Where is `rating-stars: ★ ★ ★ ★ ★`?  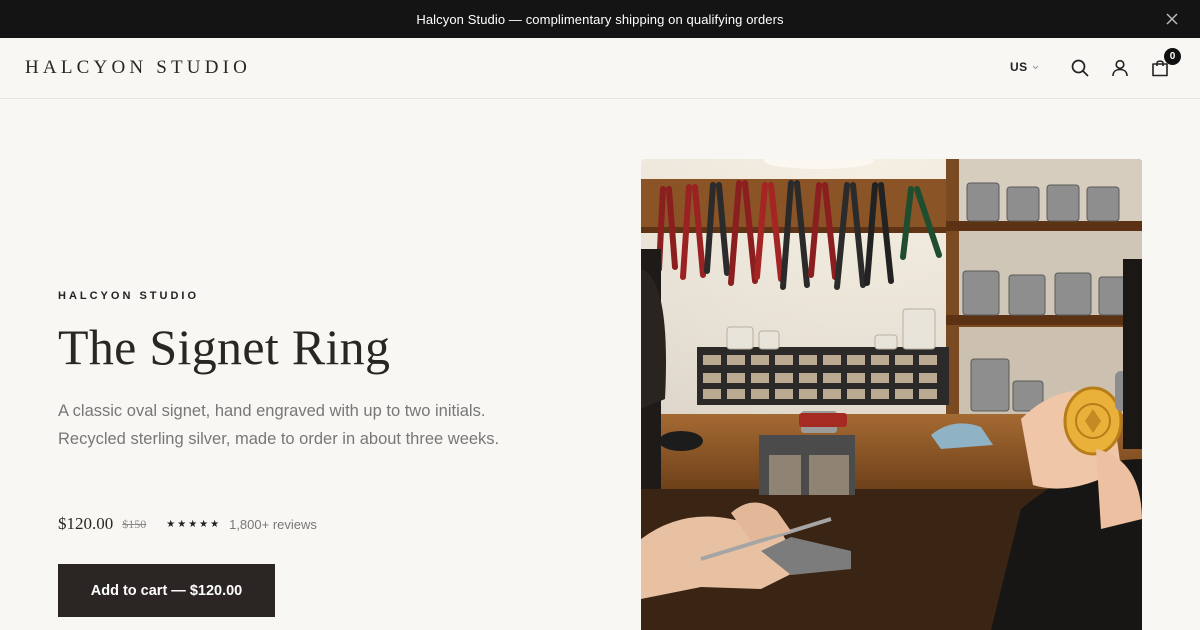 rating-stars: ★ ★ ★ ★ ★ is located at coordinates (192, 524).